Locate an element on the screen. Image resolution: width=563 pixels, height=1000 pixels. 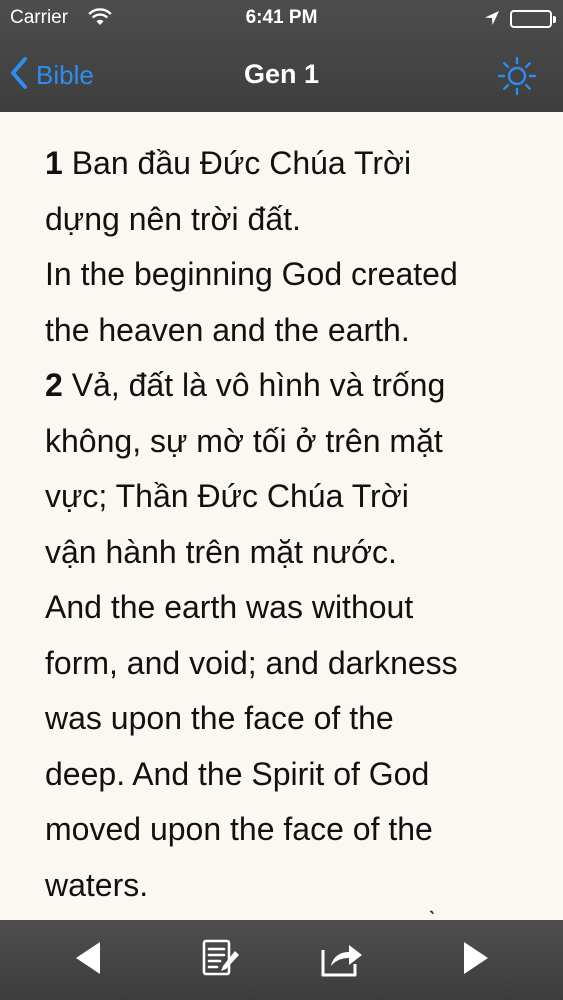
location-arrow-icon is located at coordinates (492, 20).